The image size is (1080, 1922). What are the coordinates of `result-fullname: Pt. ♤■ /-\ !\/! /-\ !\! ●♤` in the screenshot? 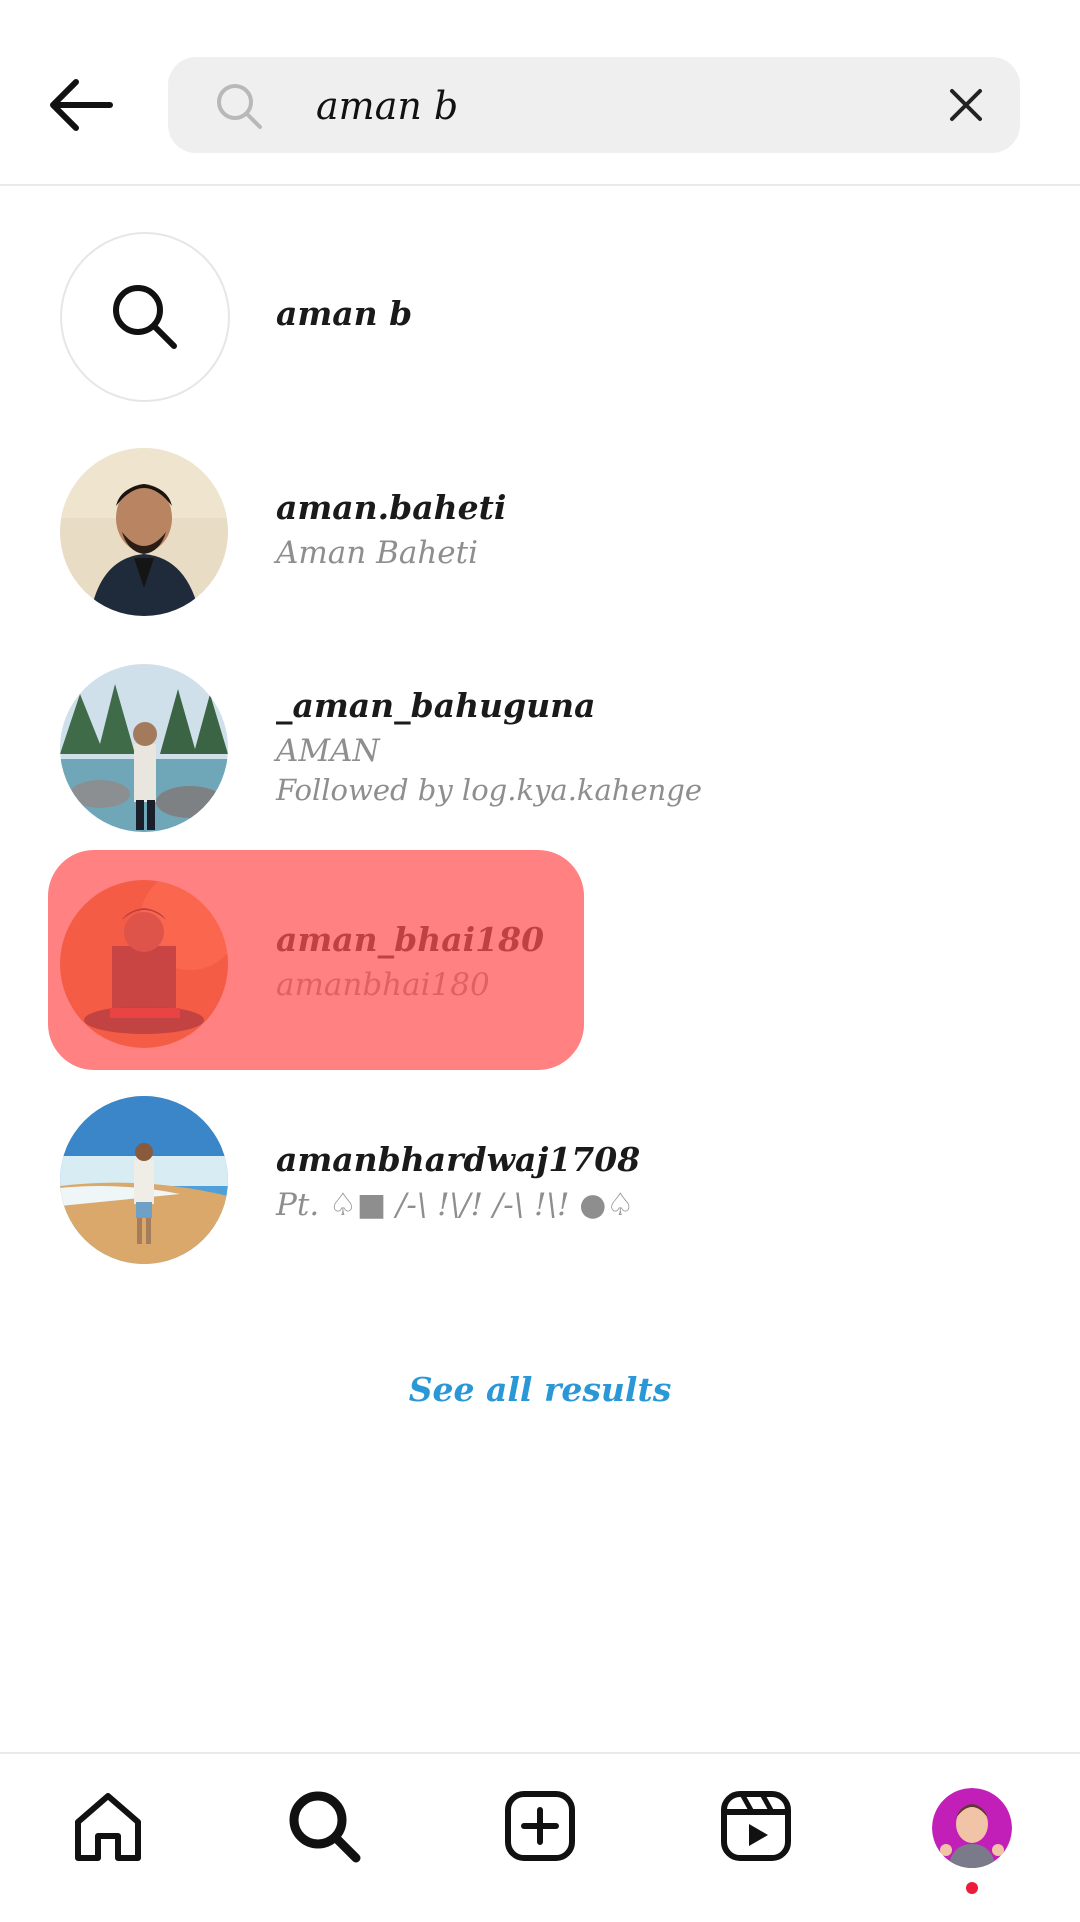 It's located at (455, 1205).